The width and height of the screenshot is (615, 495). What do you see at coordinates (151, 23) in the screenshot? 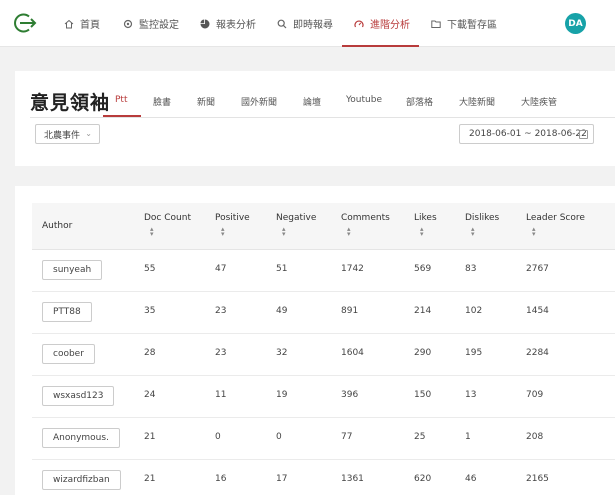
I see `nav-item-monitor-settings: 監控設定` at bounding box center [151, 23].